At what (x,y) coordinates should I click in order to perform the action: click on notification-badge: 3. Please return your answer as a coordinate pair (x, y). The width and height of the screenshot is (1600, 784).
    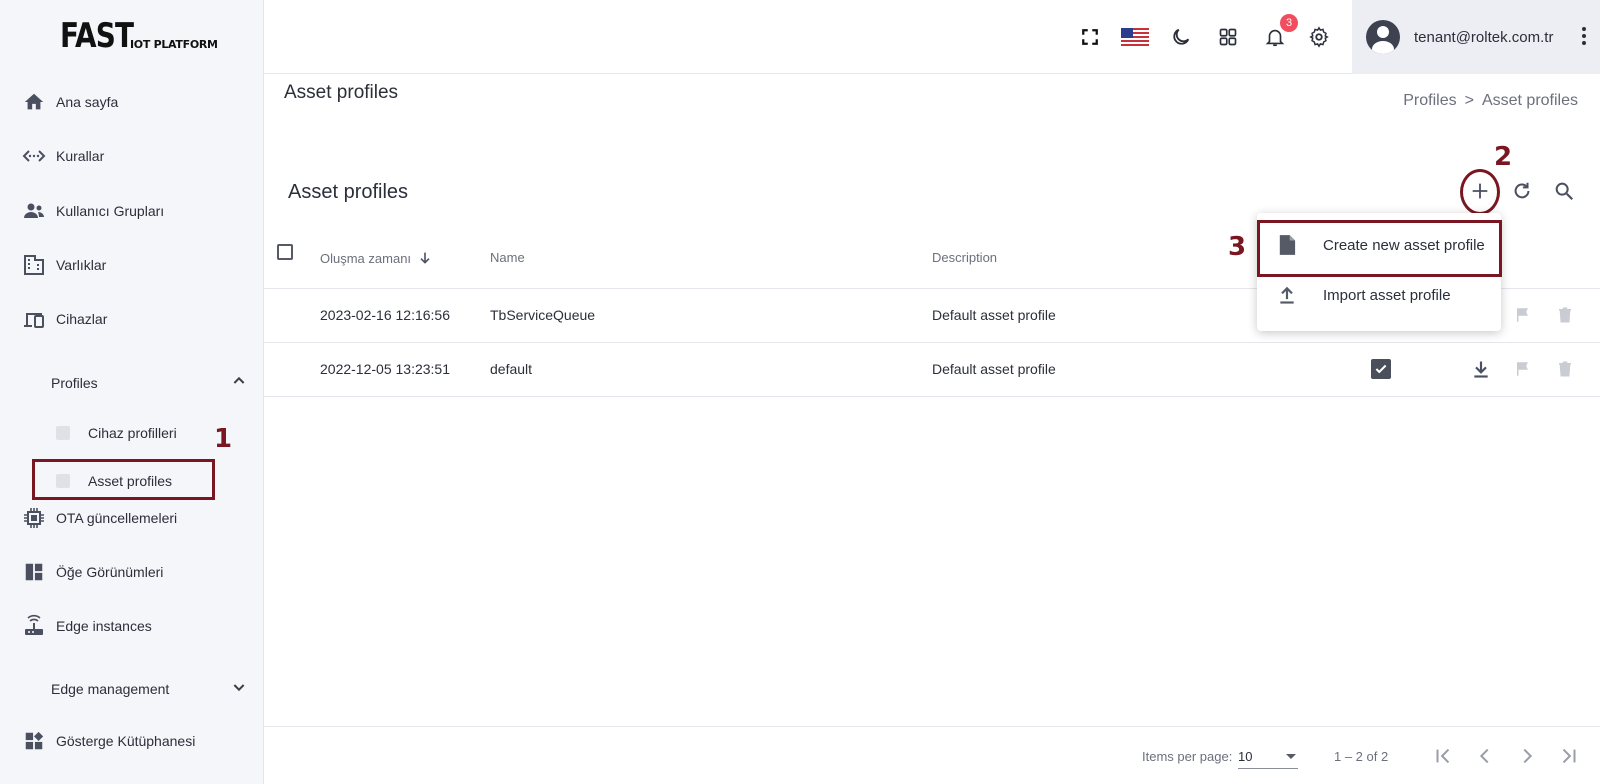
    Looking at the image, I should click on (1289, 23).